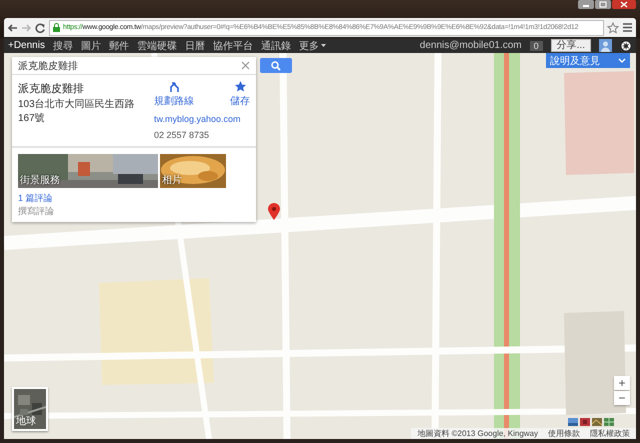  What do you see at coordinates (232, 45) in the screenshot?
I see `nav-link: 協作平台` at bounding box center [232, 45].